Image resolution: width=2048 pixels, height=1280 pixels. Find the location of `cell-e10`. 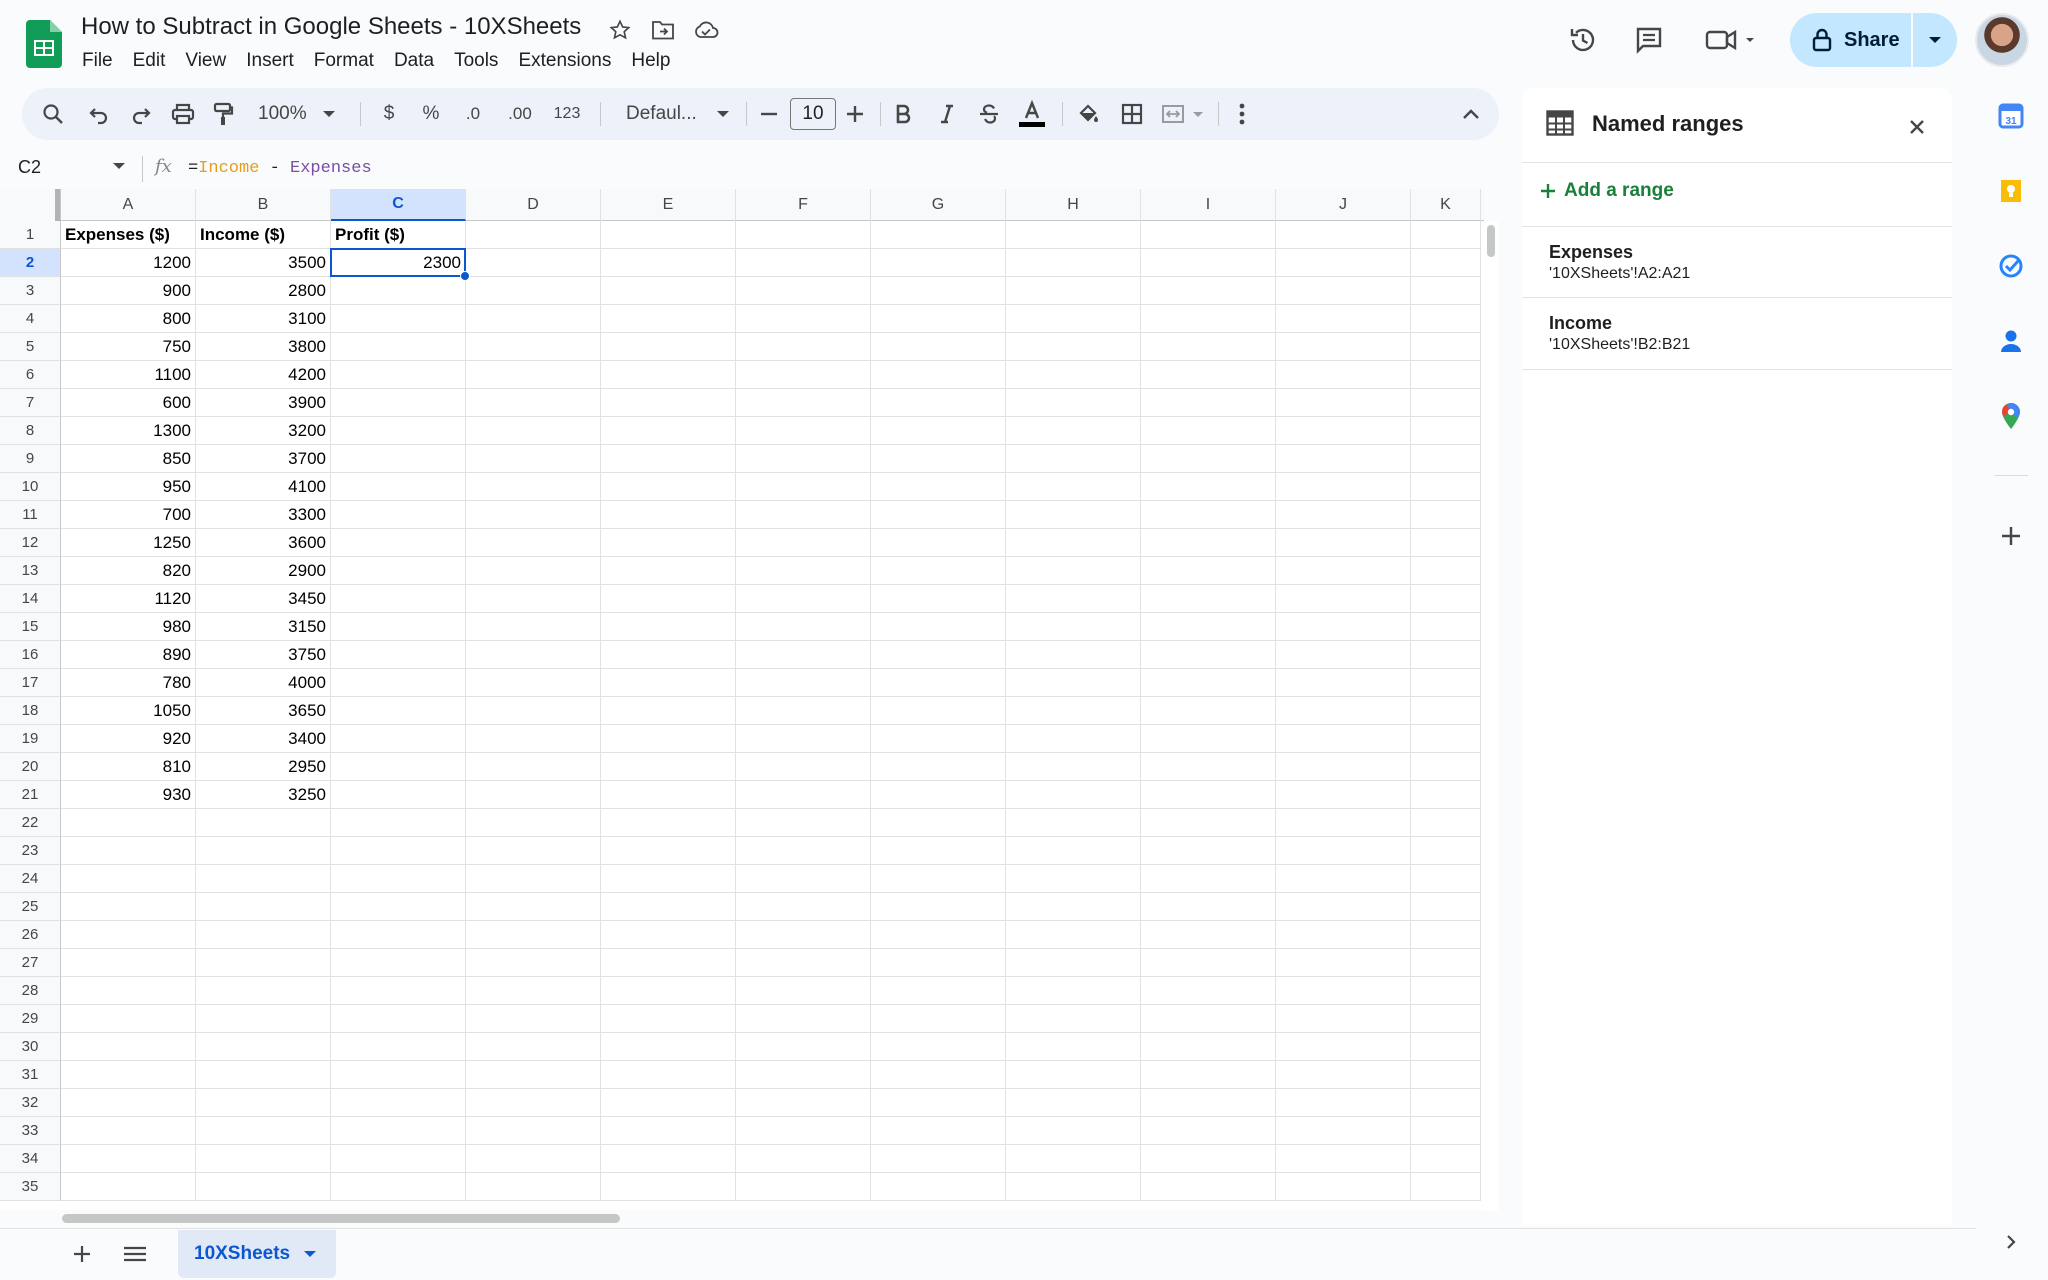

cell-e10 is located at coordinates (668, 487).